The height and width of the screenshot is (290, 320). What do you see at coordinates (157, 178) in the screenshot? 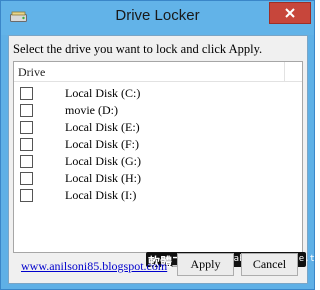
I see `drive-row: Local Disk (H:)` at bounding box center [157, 178].